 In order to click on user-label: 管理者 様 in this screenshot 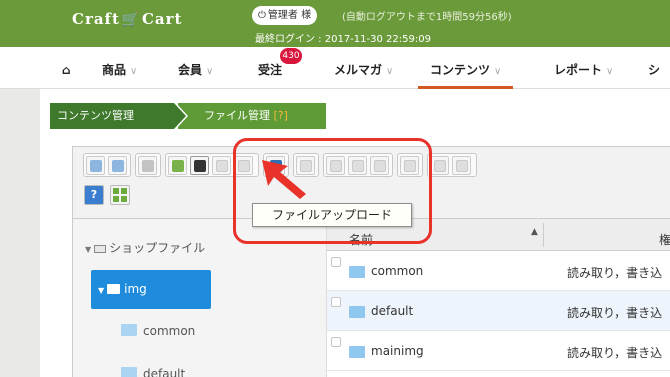, I will do `click(289, 15)`.